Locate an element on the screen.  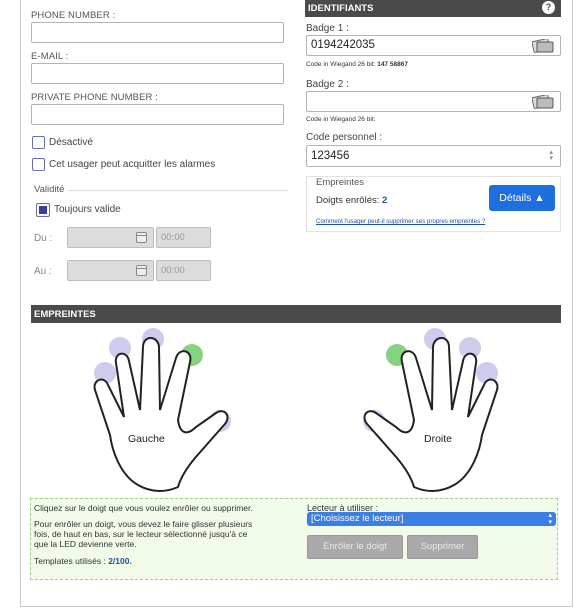
fingerprints-summary-label: Empreintes is located at coordinates (340, 182).